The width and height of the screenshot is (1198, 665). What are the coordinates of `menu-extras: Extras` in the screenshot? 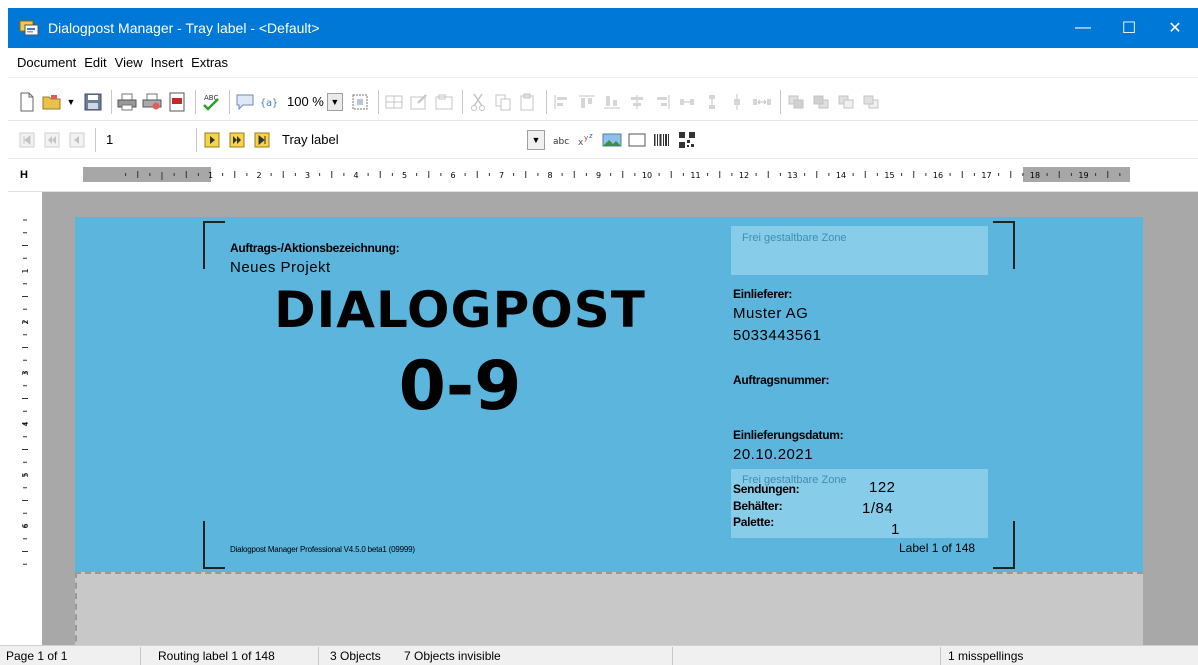 It's located at (212, 62).